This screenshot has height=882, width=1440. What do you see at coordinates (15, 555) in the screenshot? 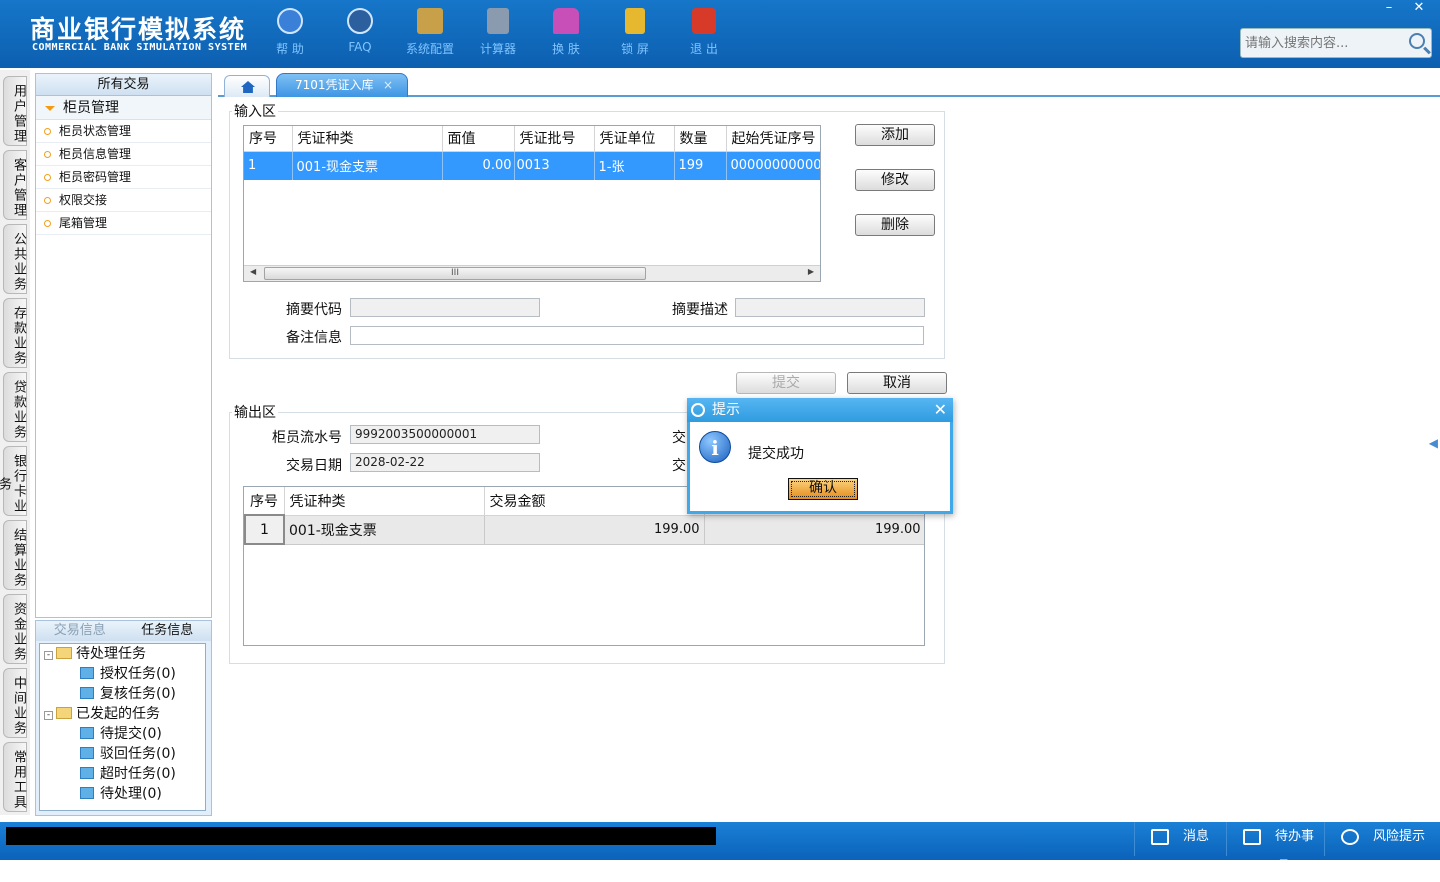
I see `vtab-settlement: 结算业务` at bounding box center [15, 555].